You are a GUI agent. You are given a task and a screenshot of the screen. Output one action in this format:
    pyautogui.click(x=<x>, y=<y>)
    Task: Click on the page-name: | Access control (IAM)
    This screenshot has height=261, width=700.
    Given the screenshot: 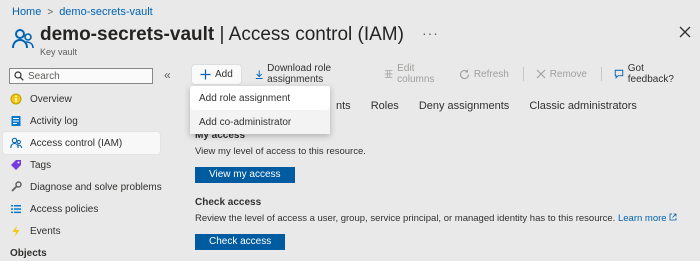 What is the action you would take?
    pyautogui.click(x=311, y=34)
    